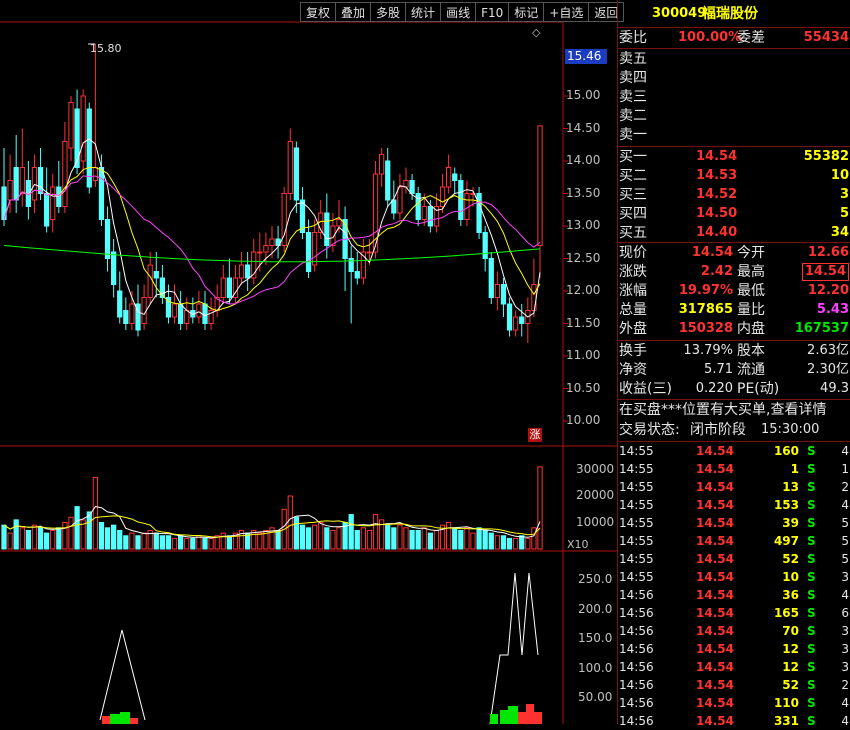 The height and width of the screenshot is (730, 850). Describe the element at coordinates (790, 559) in the screenshot. I see `trade-volume: 52` at that location.